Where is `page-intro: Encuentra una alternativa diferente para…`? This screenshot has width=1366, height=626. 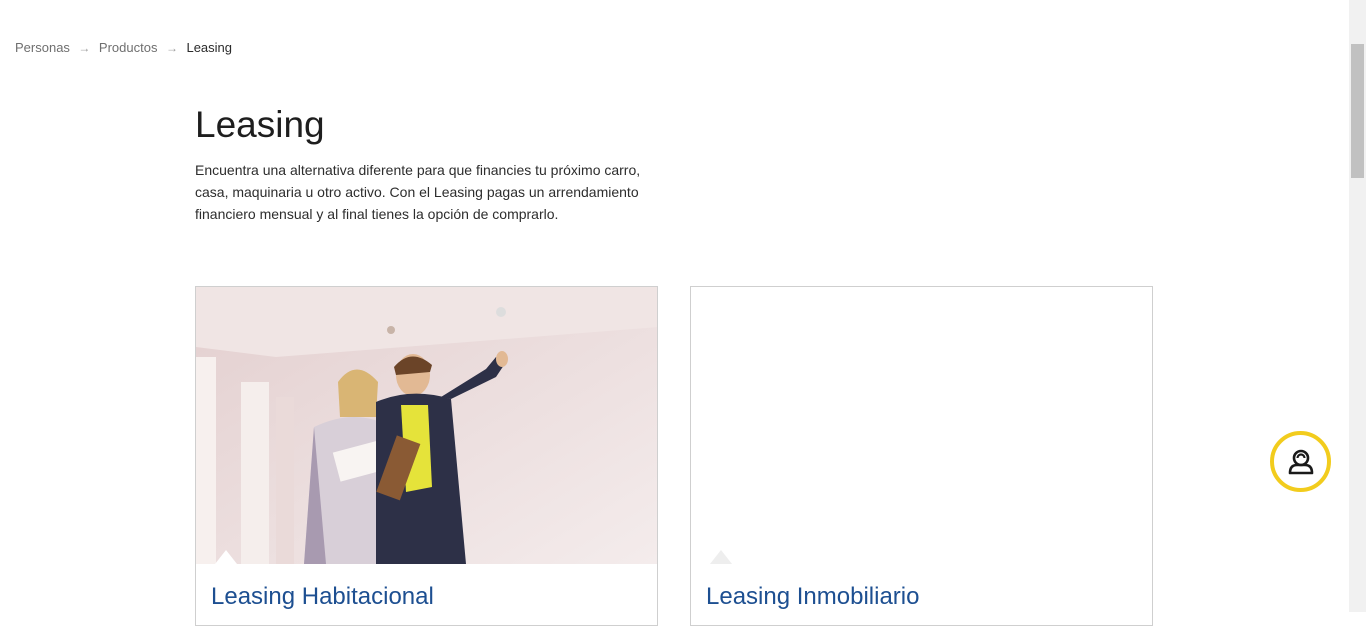 page-intro: Encuentra una alternativa diferente para… is located at coordinates (418, 192).